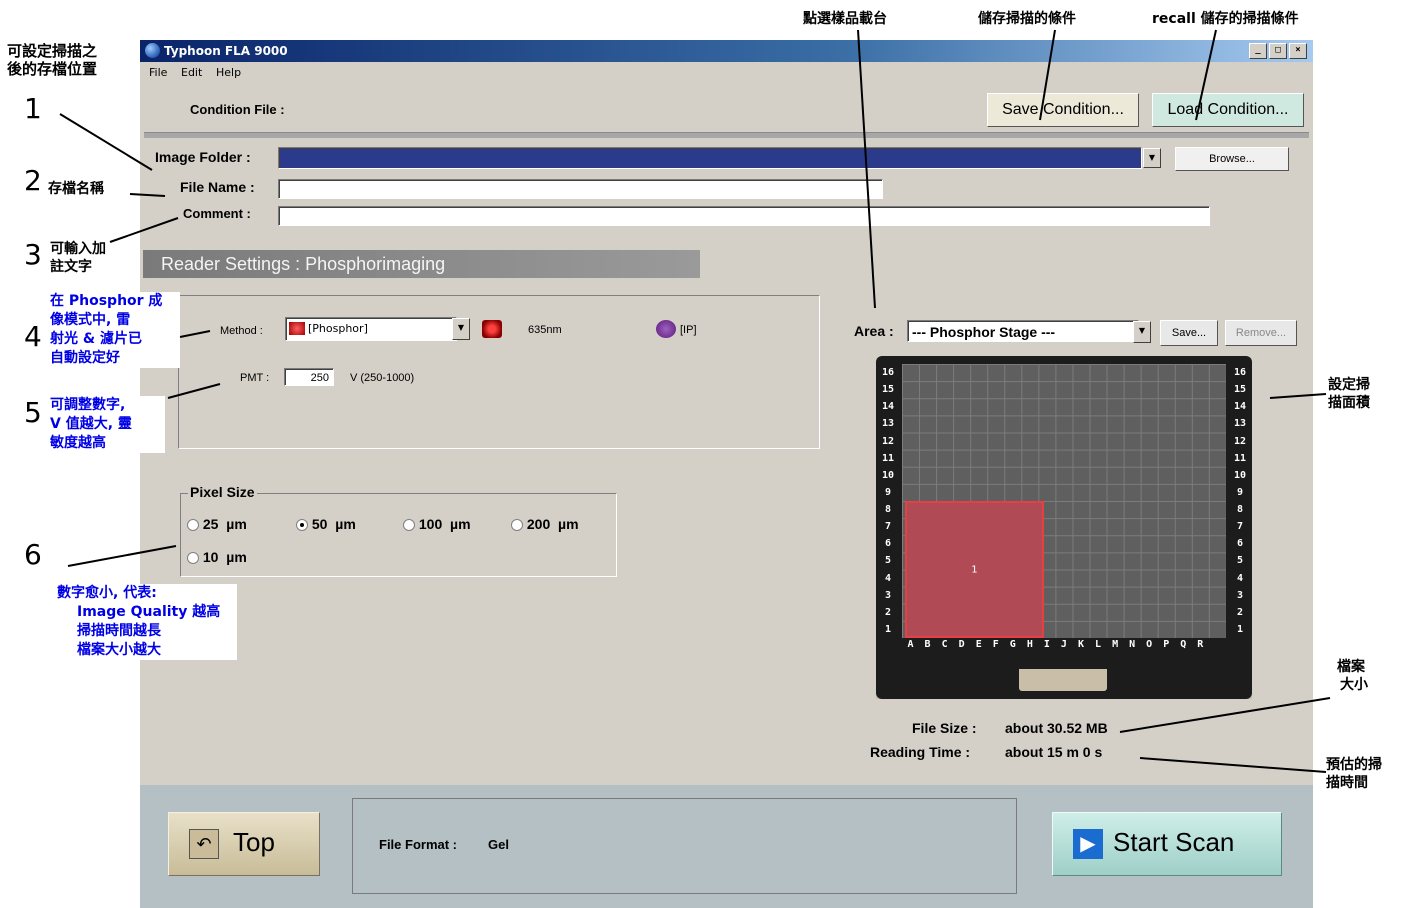  What do you see at coordinates (1240, 527) in the screenshot?
I see `row-label: 7` at bounding box center [1240, 527].